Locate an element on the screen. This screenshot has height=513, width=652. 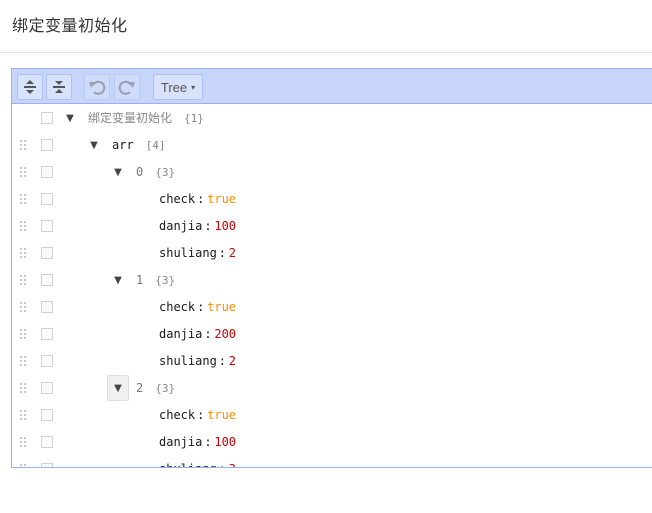
tree-row: danjia:200 is located at coordinates (332, 334).